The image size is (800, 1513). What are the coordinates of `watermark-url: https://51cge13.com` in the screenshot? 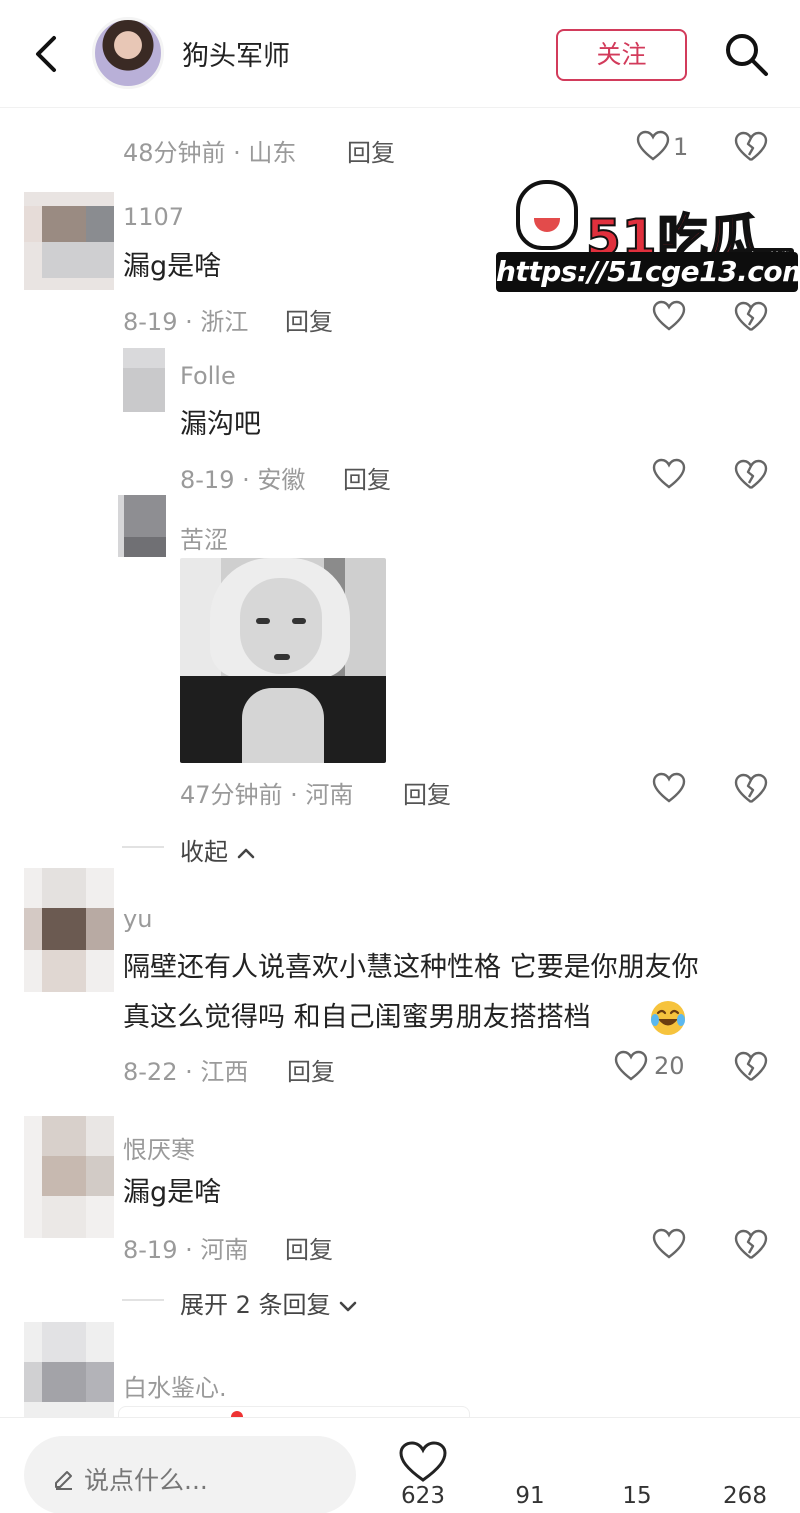 It's located at (648, 272).